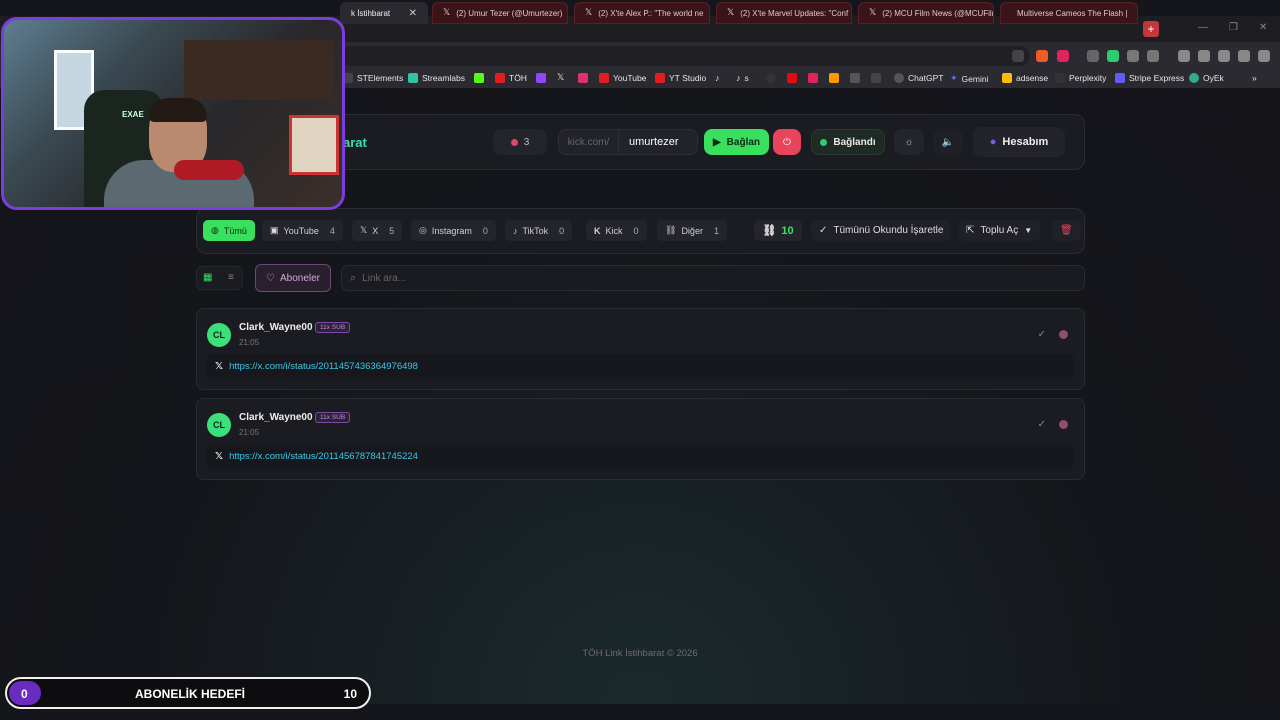  Describe the element at coordinates (314, 145) in the screenshot. I see `webcam-picture-frame` at that location.